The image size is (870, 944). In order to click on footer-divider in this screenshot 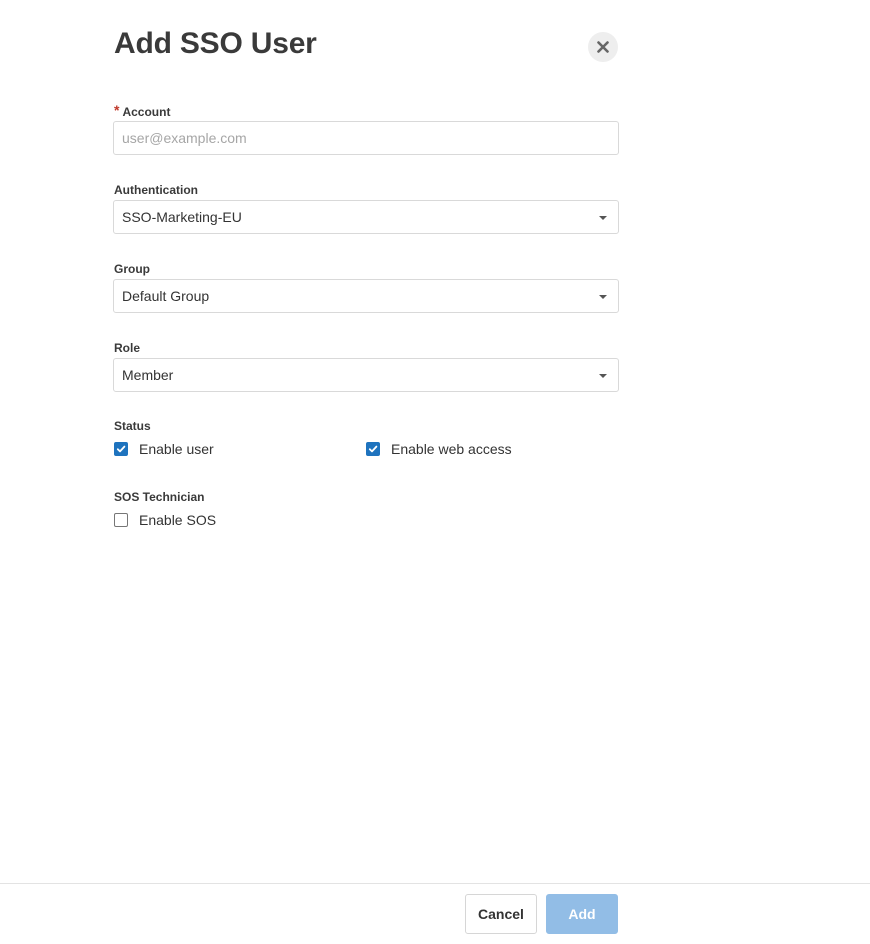, I will do `click(435, 883)`.